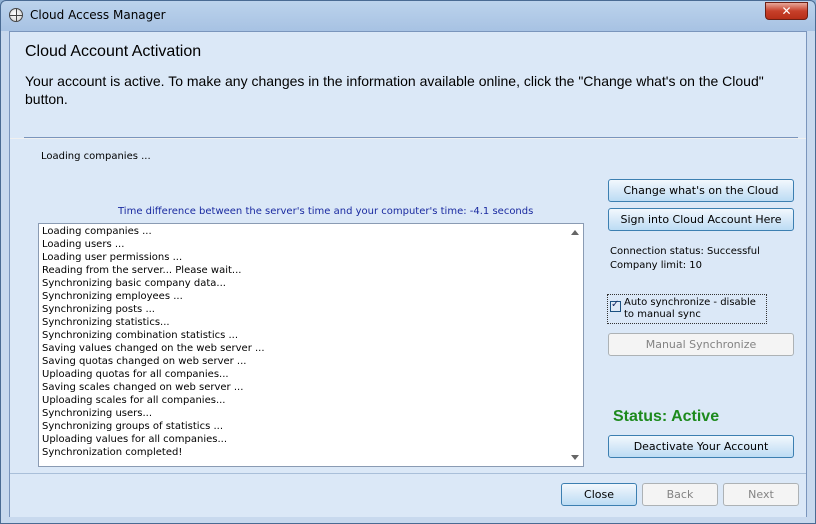 Image resolution: width=816 pixels, height=524 pixels. What do you see at coordinates (701, 446) in the screenshot?
I see `deactivate-button: Deactivate Your Account` at bounding box center [701, 446].